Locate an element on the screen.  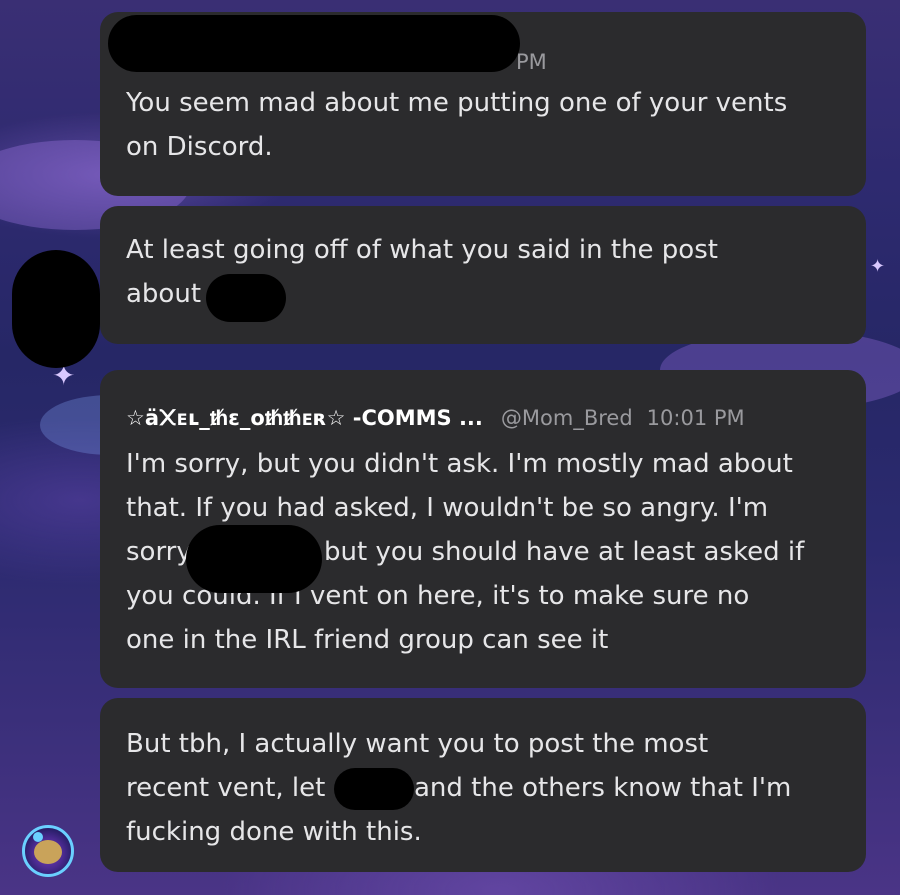
message-text: on Discord. is located at coordinates (199, 147).